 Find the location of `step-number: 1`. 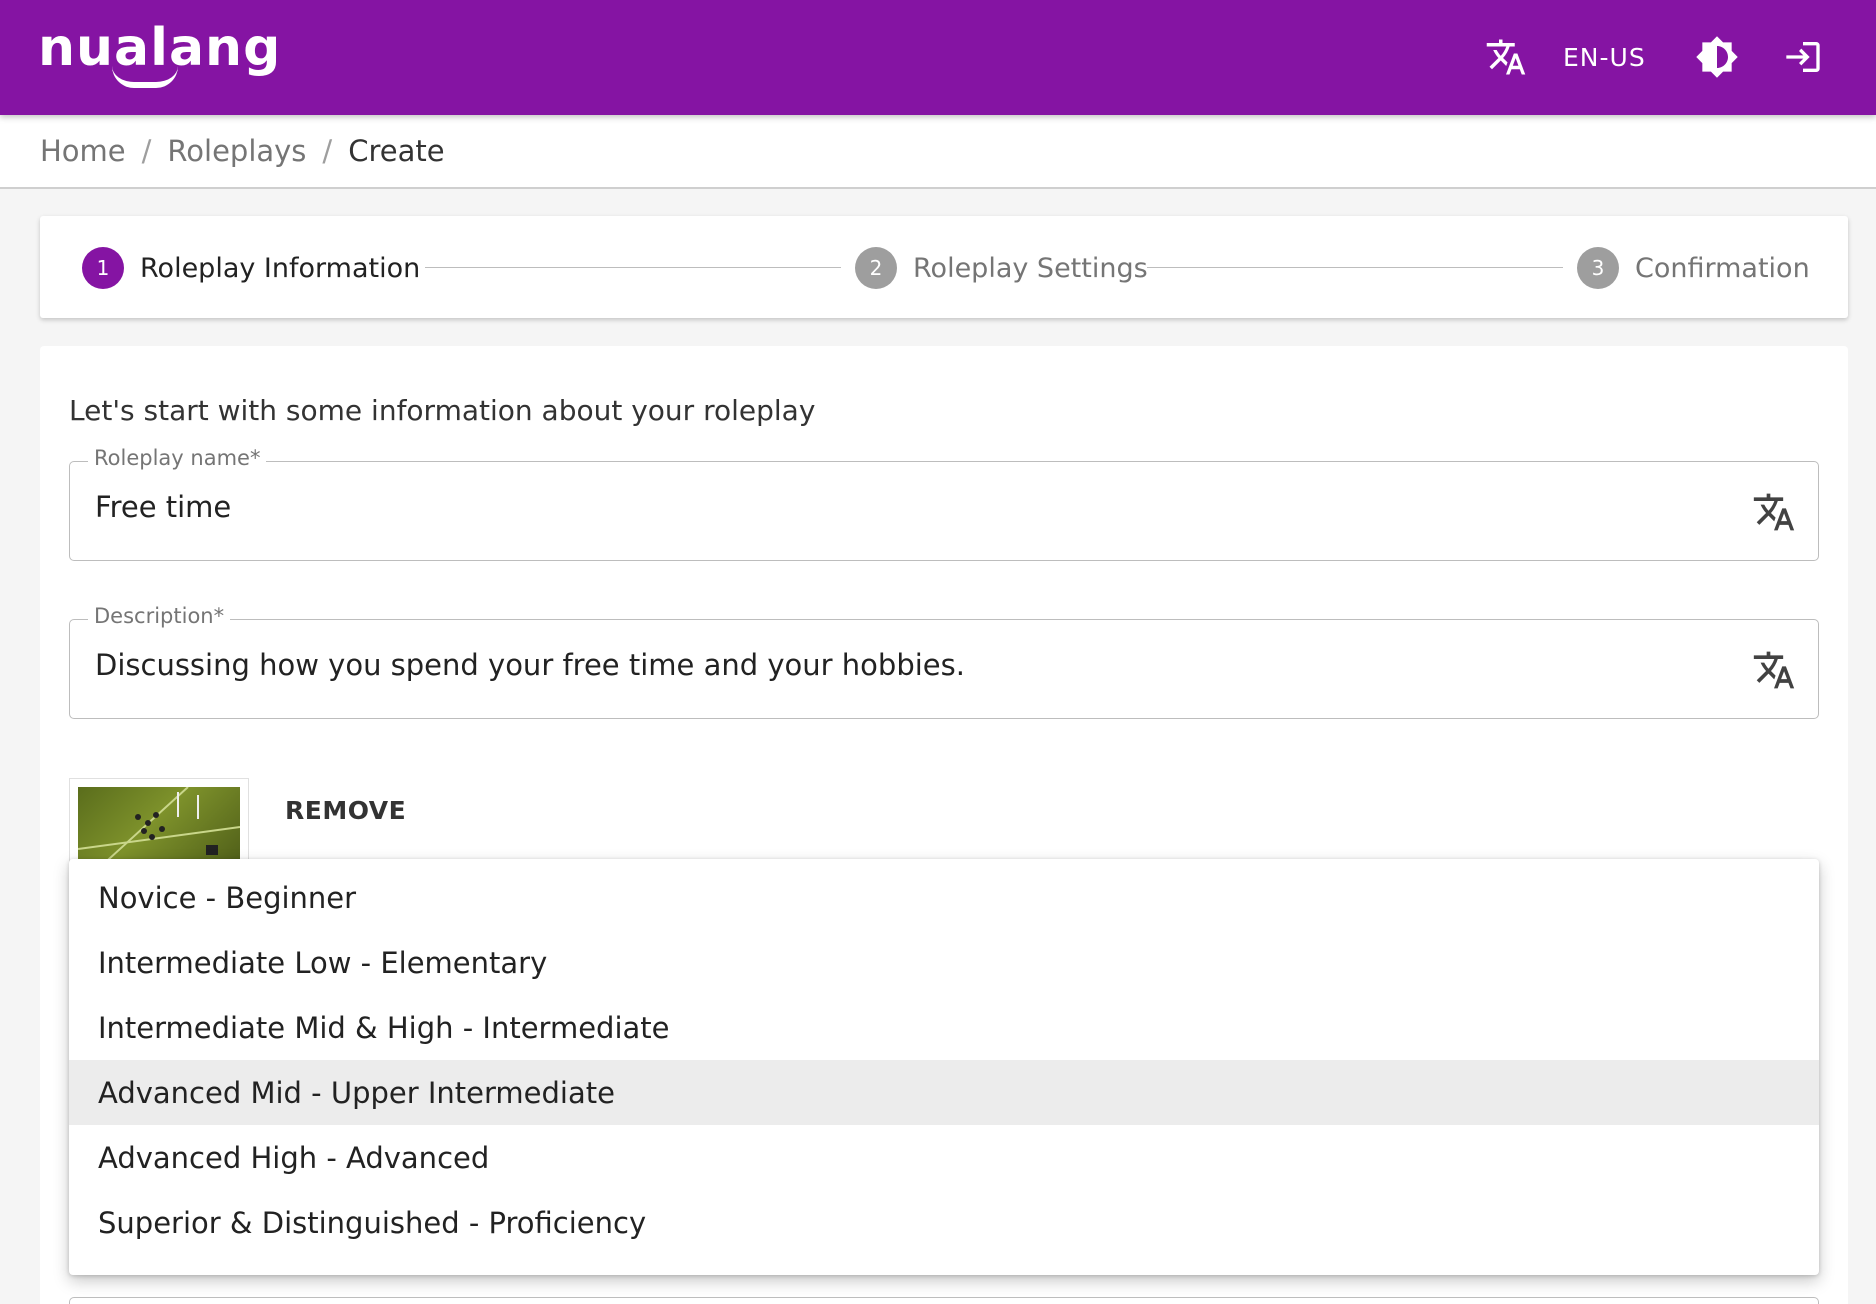

step-number: 1 is located at coordinates (103, 268).